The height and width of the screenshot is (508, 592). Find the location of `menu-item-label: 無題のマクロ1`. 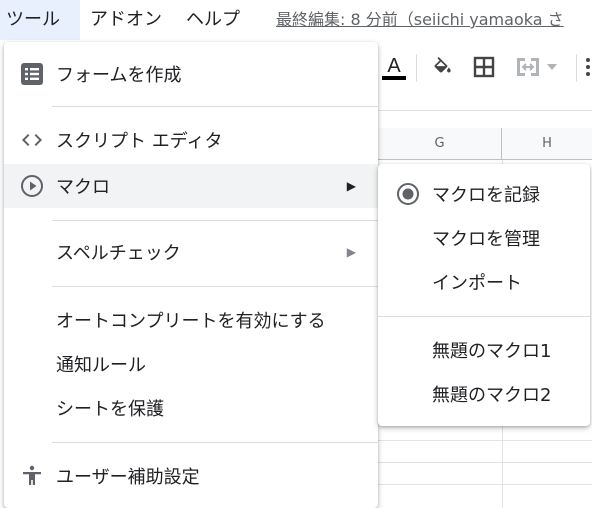

menu-item-label: 無題のマクロ1 is located at coordinates (492, 351).